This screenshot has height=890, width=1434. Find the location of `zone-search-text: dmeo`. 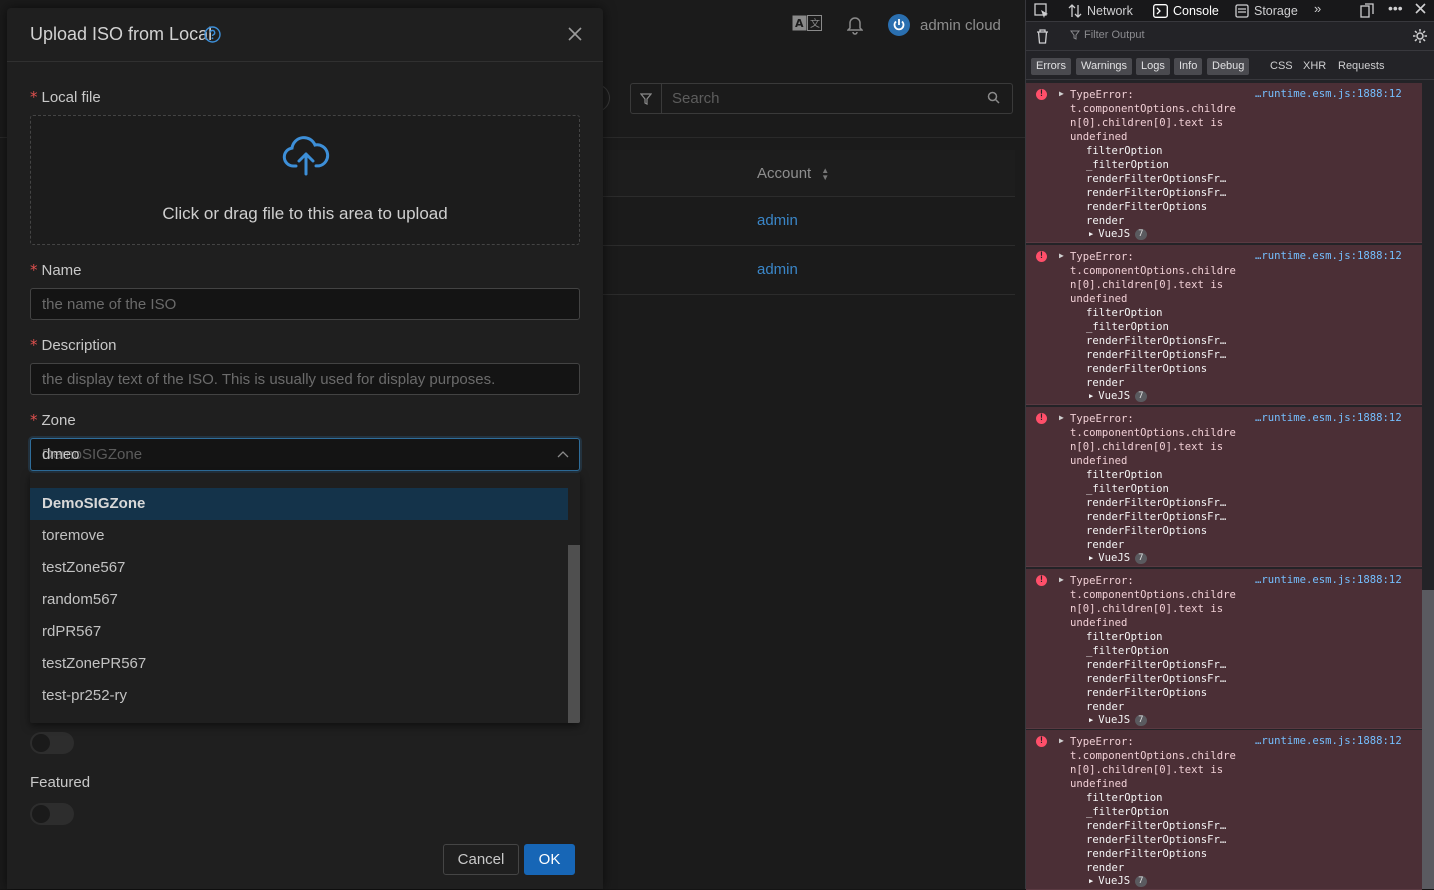

zone-search-text: dmeo is located at coordinates (61, 454).